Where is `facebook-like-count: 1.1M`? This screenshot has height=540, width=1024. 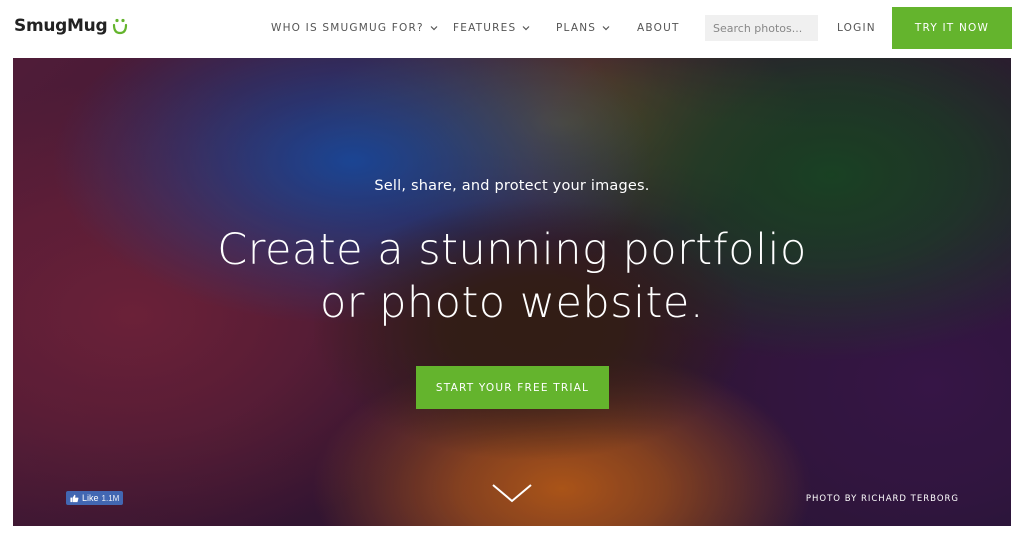 facebook-like-count: 1.1M is located at coordinates (110, 498).